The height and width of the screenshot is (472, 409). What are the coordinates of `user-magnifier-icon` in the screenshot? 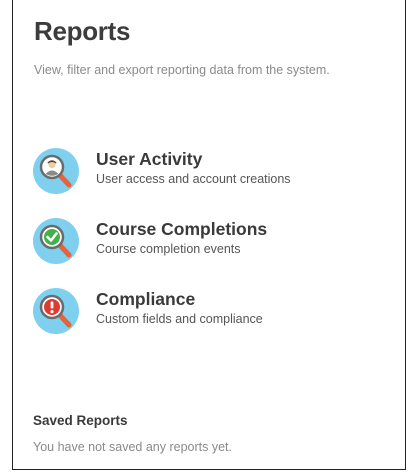 It's located at (56, 171).